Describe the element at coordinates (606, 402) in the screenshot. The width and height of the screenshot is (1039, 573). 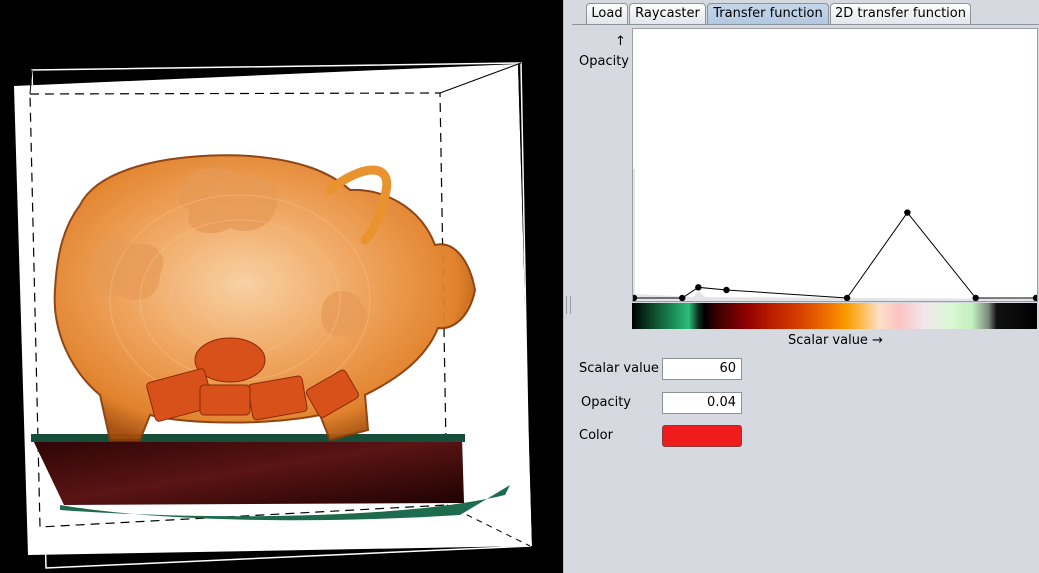
I see `opacity-label: Opacity` at that location.